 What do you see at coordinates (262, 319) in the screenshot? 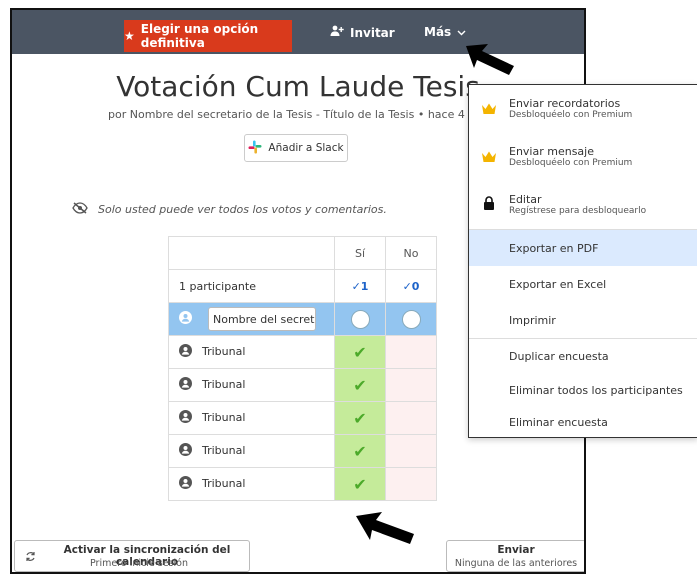
I see `participant-name-input: Nombre del secret` at bounding box center [262, 319].